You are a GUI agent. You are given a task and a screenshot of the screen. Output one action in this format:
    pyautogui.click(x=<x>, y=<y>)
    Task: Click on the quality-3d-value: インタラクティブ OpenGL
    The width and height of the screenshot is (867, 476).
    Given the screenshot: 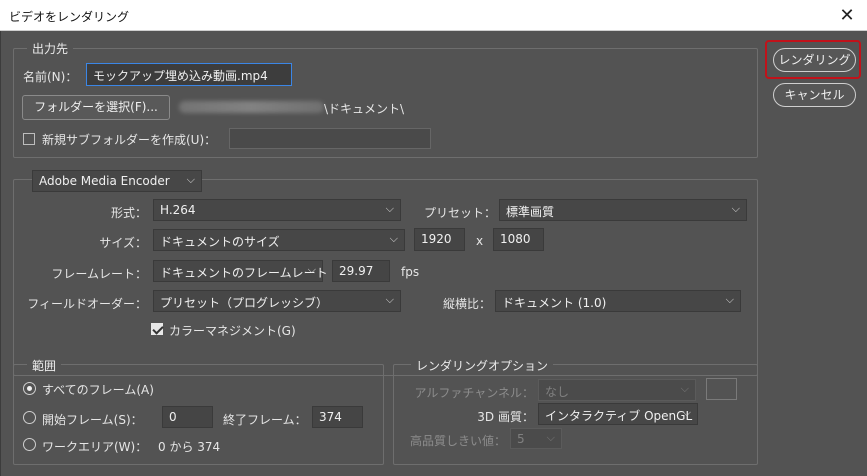 What is the action you would take?
    pyautogui.click(x=619, y=416)
    